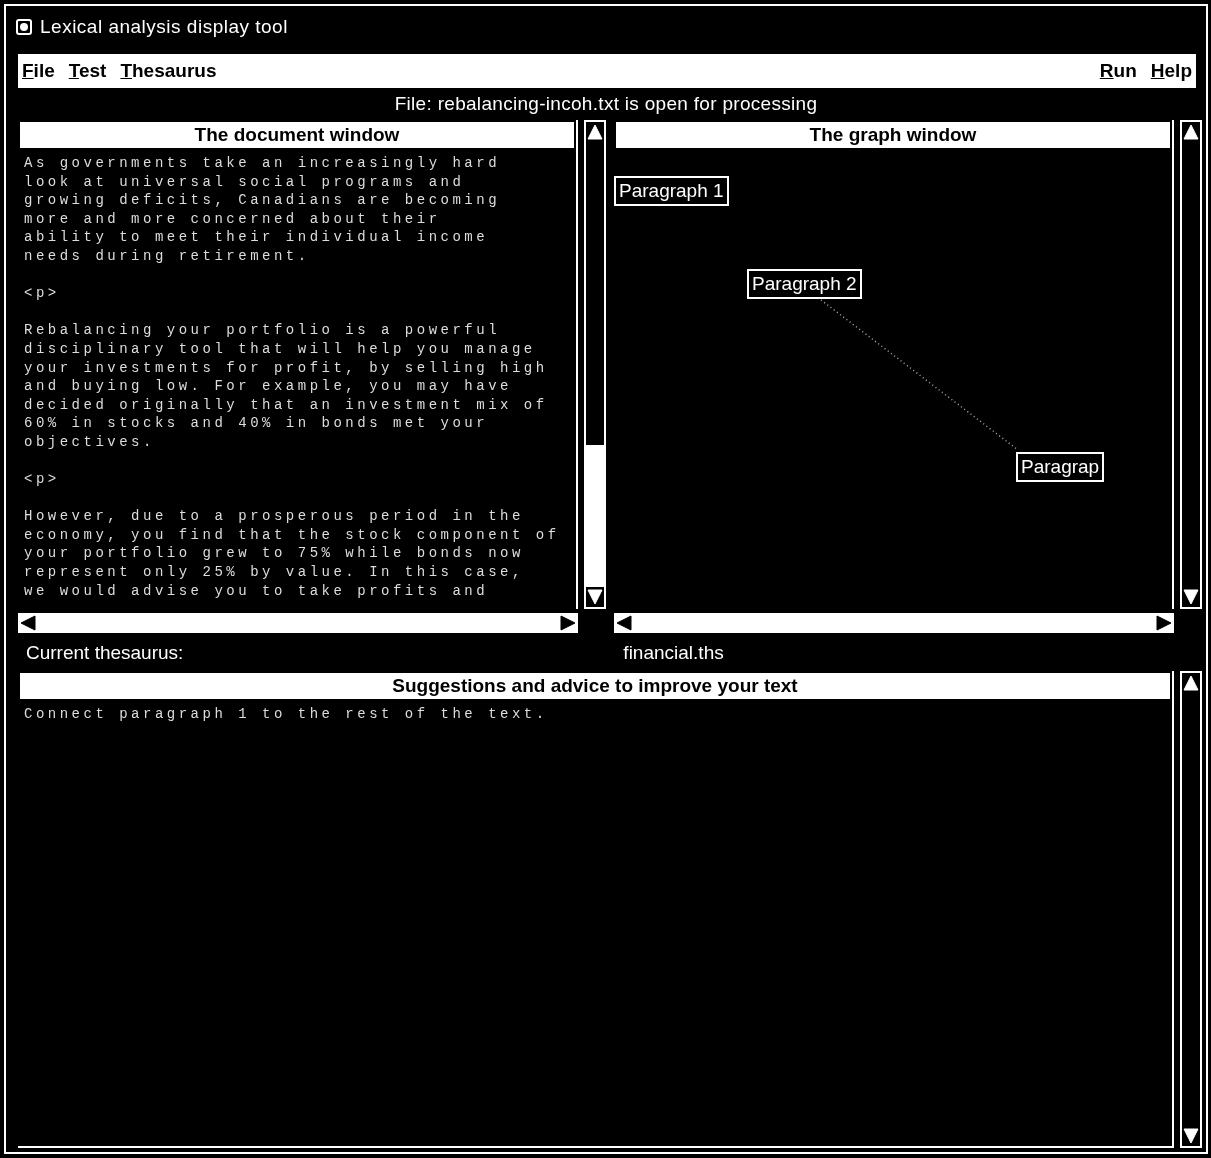  What do you see at coordinates (87, 71) in the screenshot?
I see `menu-item: Test` at bounding box center [87, 71].